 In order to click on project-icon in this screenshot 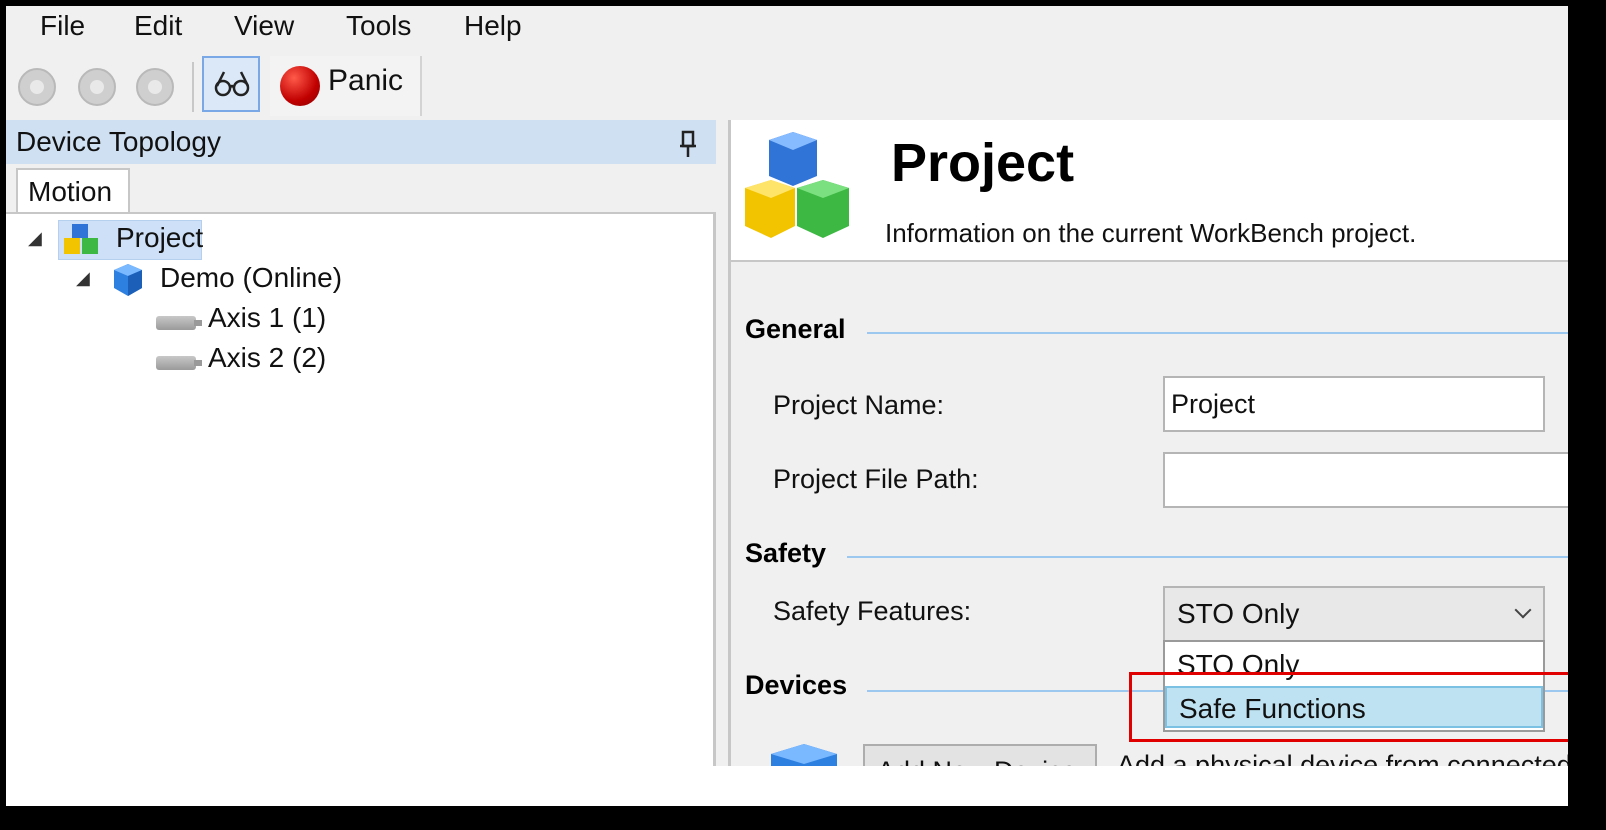, I will do `click(81, 239)`.